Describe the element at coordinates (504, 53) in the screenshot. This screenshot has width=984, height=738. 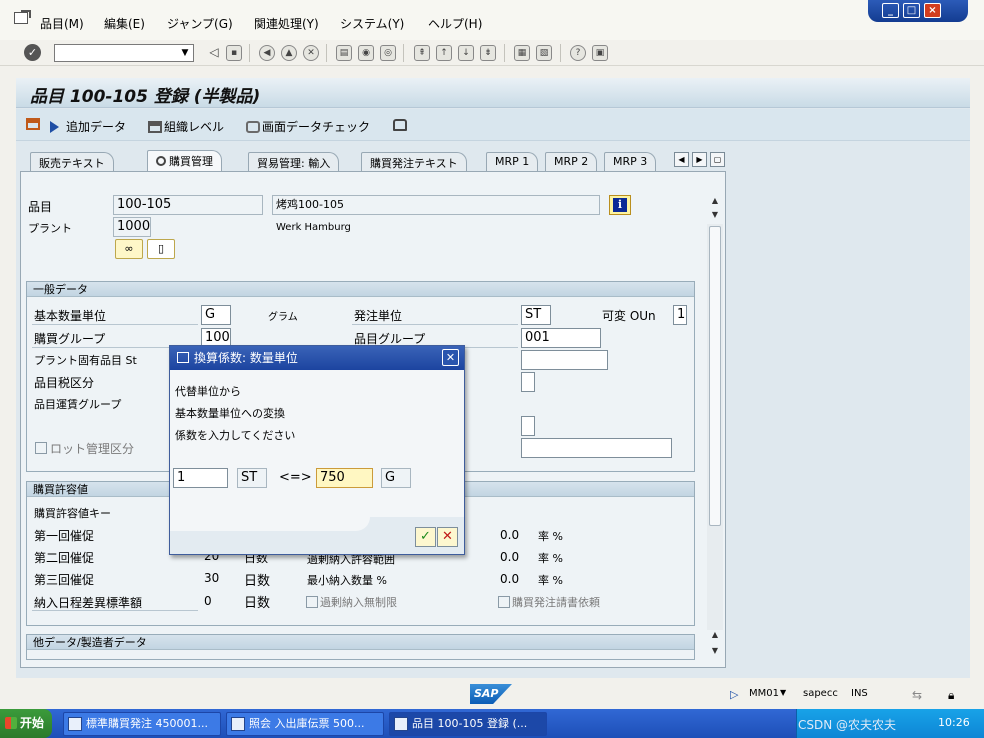
I see `toolbar-separator` at that location.